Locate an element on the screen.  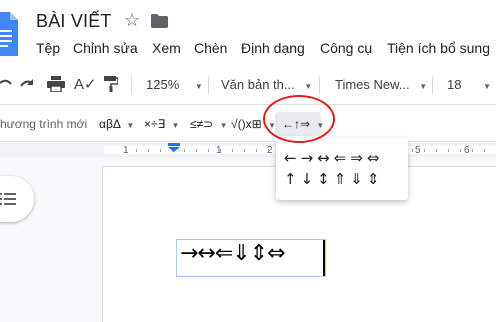
new-equation-button: hương trình mới is located at coordinates (43, 124).